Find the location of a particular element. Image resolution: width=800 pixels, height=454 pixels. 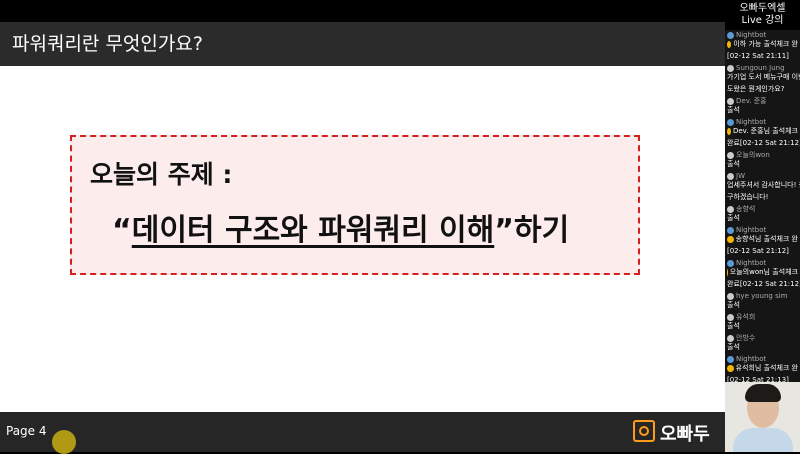

chat-author-name: 송향석 is located at coordinates (746, 209).